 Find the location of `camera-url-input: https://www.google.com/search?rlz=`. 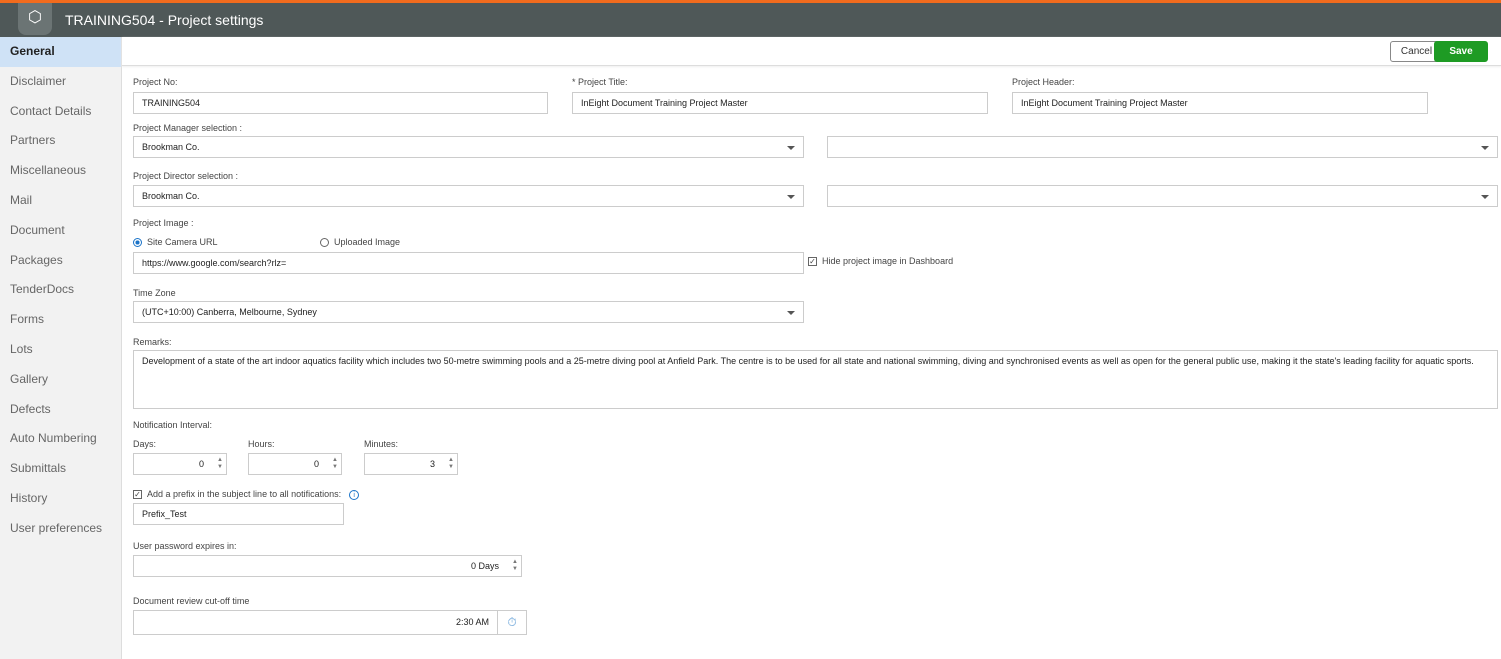

camera-url-input: https://www.google.com/search?rlz= is located at coordinates (468, 263).